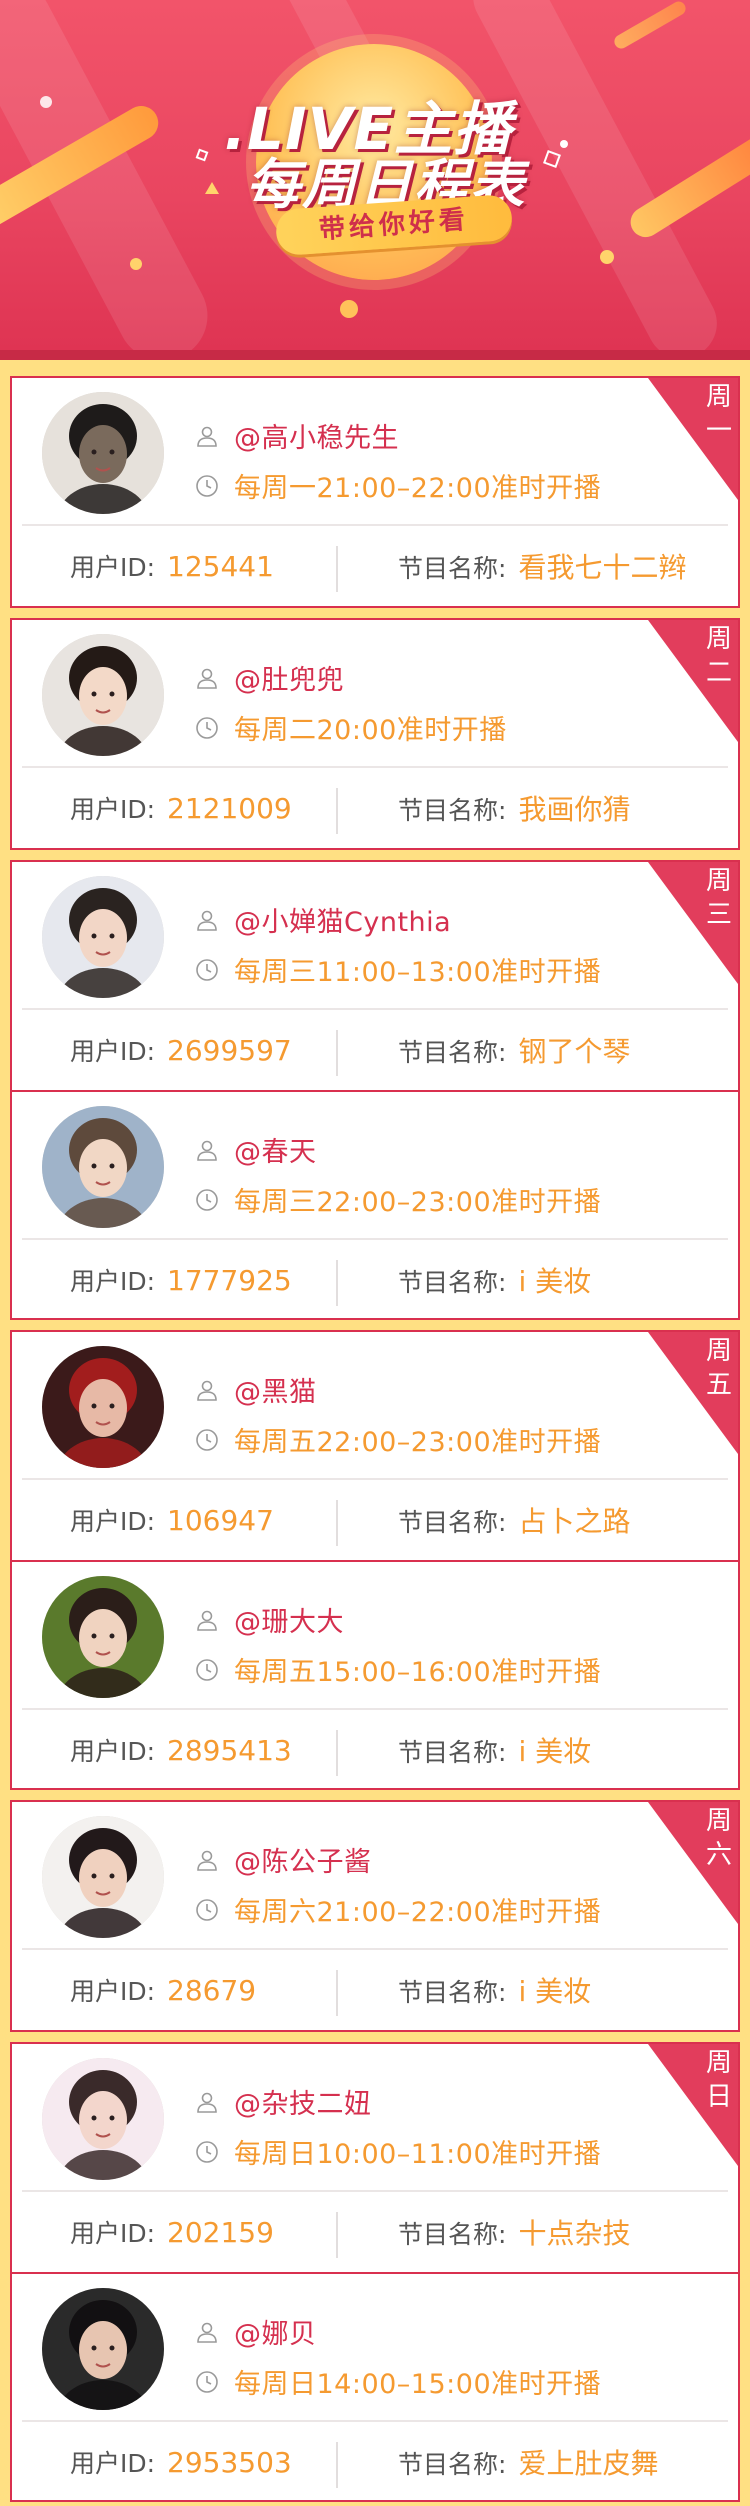  Describe the element at coordinates (289, 1619) in the screenshot. I see `streamer-name: @珊大大` at that location.